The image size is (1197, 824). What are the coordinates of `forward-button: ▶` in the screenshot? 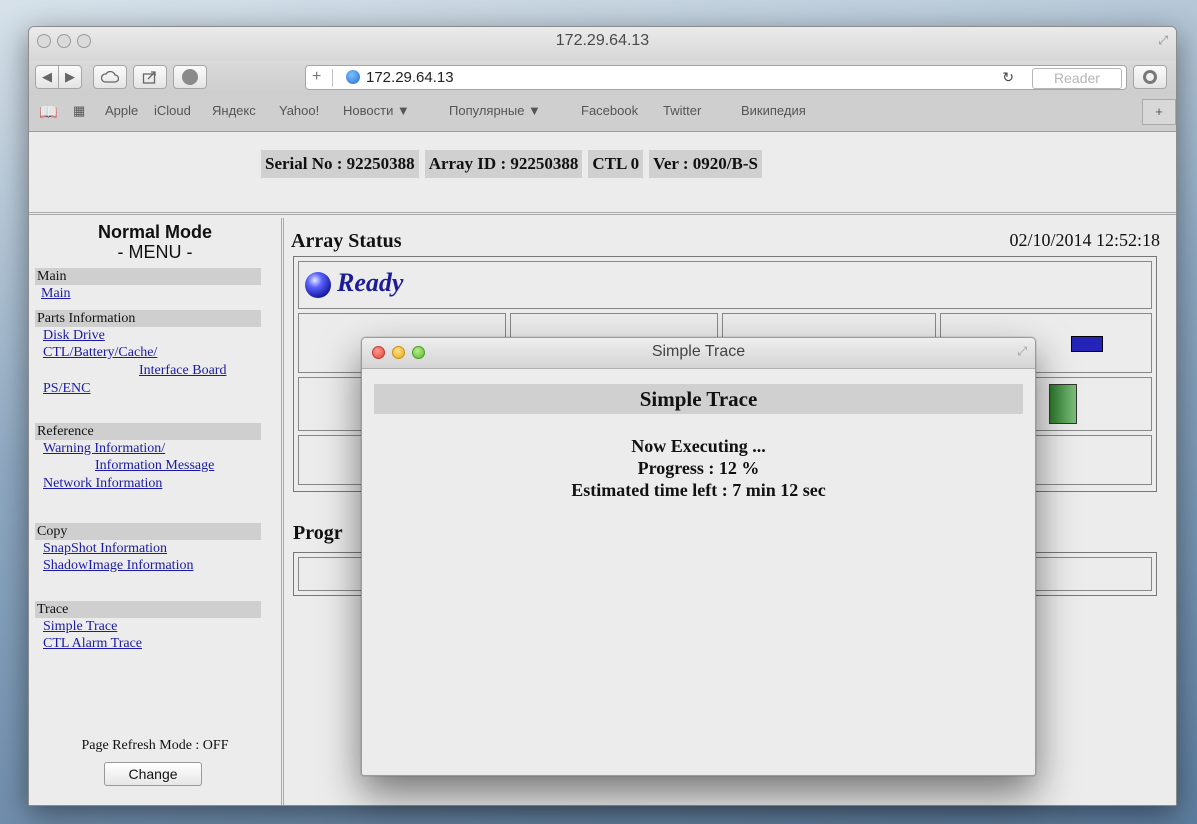 It's located at (70, 77).